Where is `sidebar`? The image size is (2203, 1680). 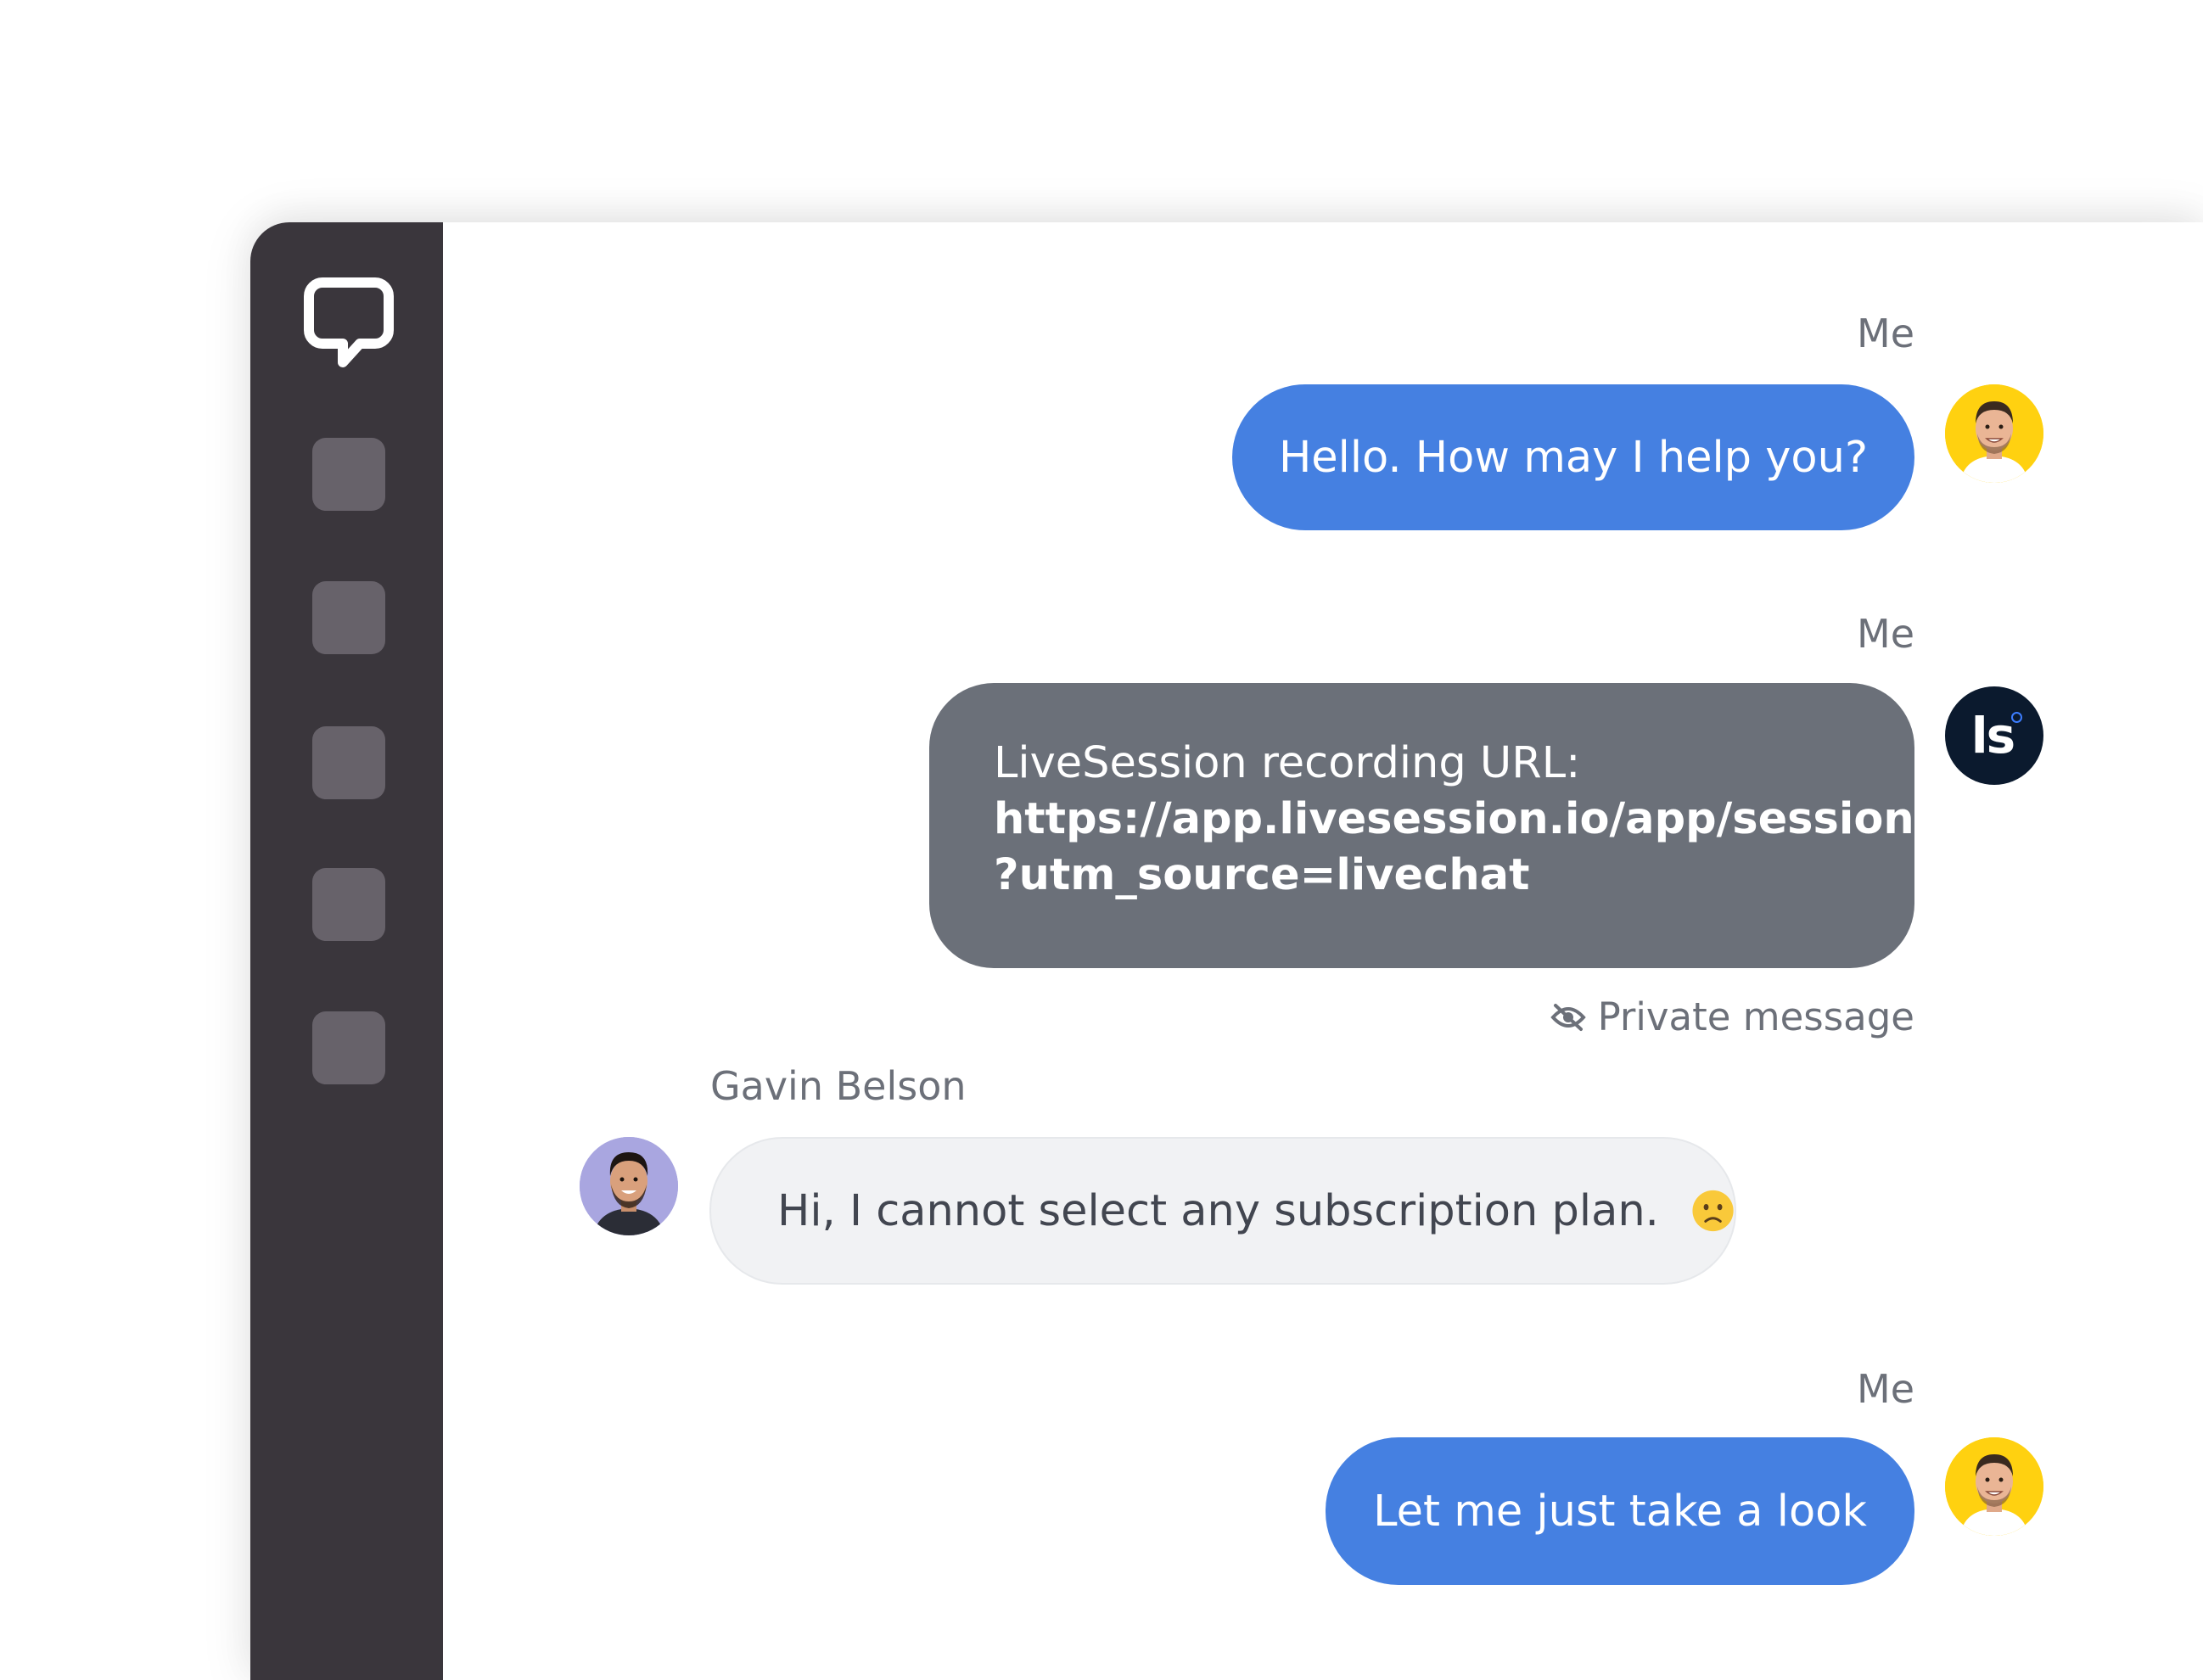 sidebar is located at coordinates (346, 951).